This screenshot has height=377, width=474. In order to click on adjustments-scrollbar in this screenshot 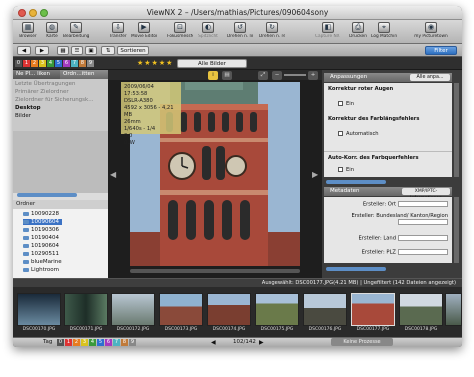, I will do `click(456, 130)`.